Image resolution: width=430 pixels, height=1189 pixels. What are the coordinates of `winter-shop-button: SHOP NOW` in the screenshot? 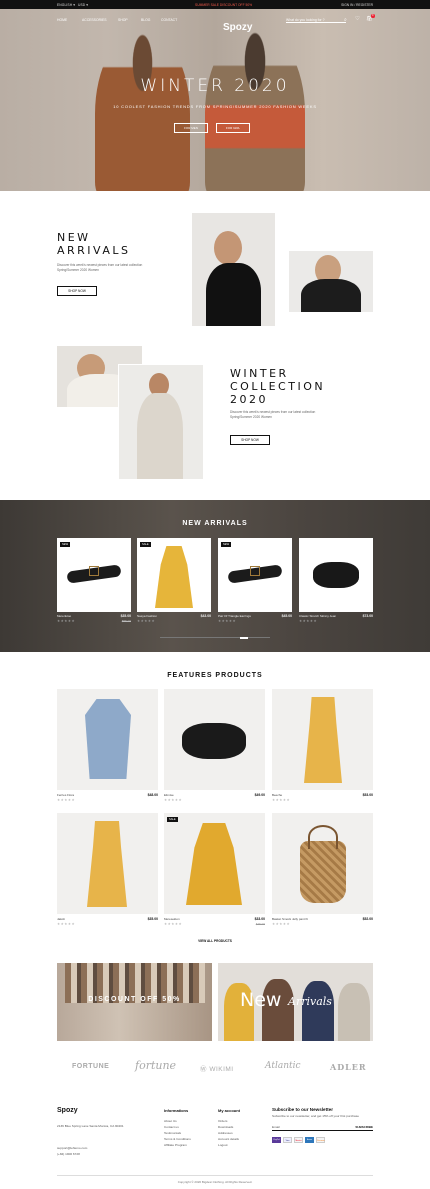 It's located at (250, 440).